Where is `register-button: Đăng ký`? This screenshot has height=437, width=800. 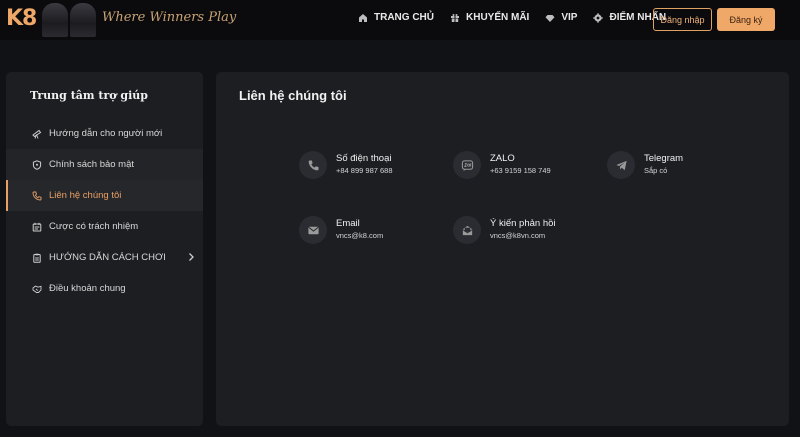
register-button: Đăng ký is located at coordinates (746, 19).